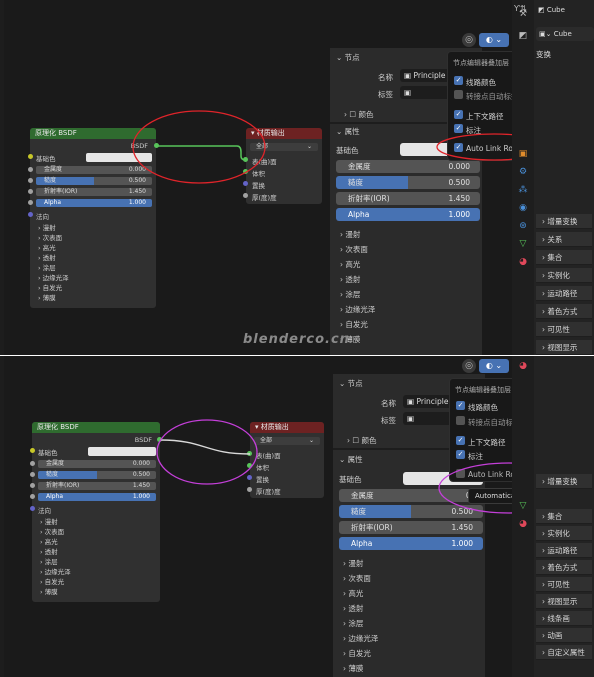 Image resolution: width=594 pixels, height=677 pixels. I want to click on modifier-props-icon: ⚙, so click(523, 172).